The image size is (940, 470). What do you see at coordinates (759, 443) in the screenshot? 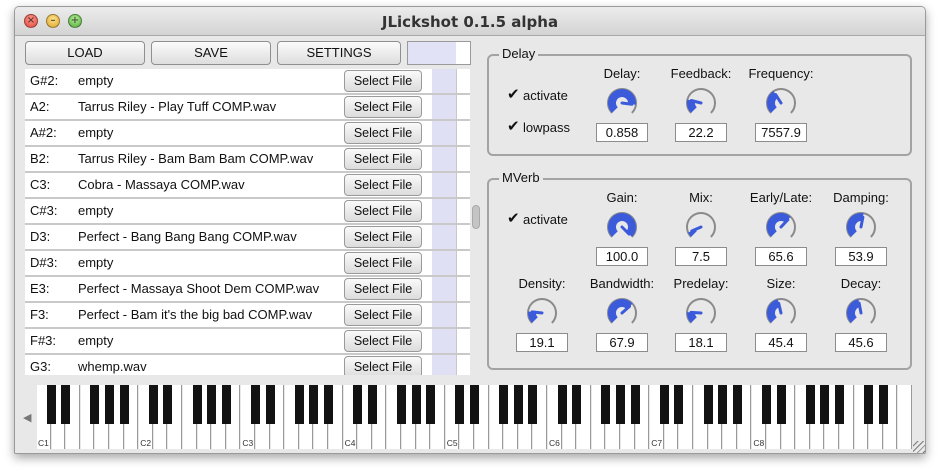
I see `octave-label: C8` at bounding box center [759, 443].